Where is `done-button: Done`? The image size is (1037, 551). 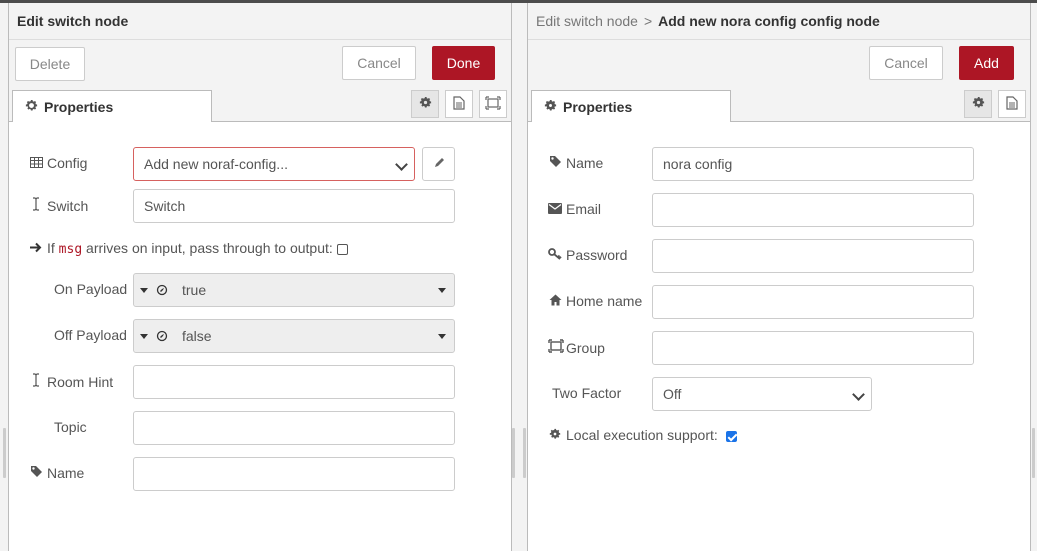 done-button: Done is located at coordinates (463, 63).